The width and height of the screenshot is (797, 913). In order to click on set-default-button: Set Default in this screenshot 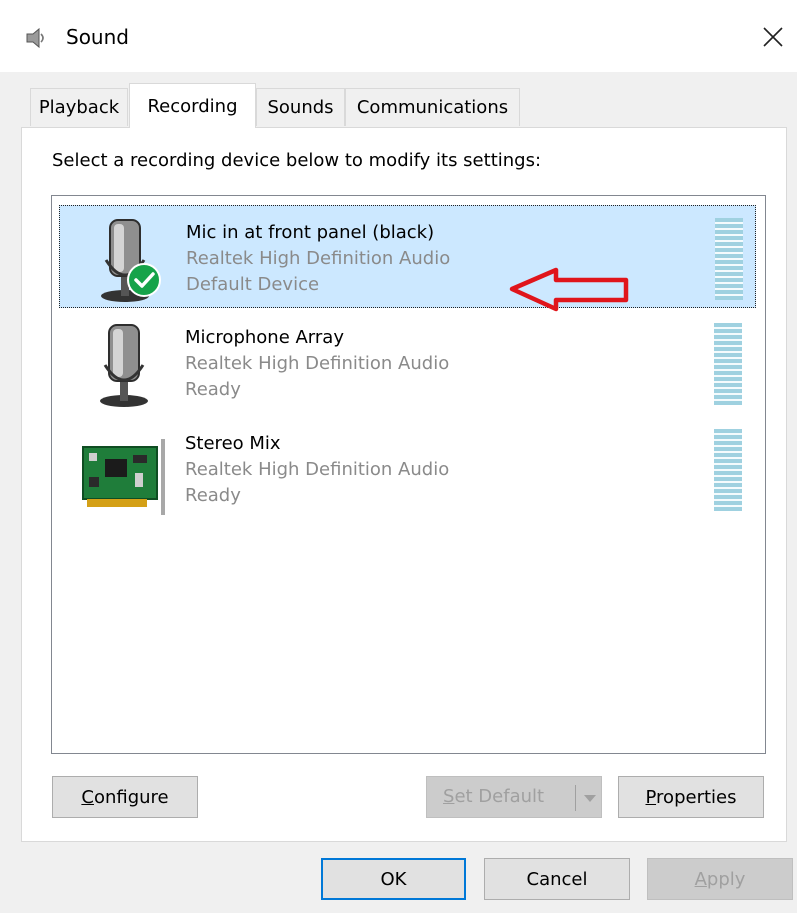, I will do `click(514, 797)`.